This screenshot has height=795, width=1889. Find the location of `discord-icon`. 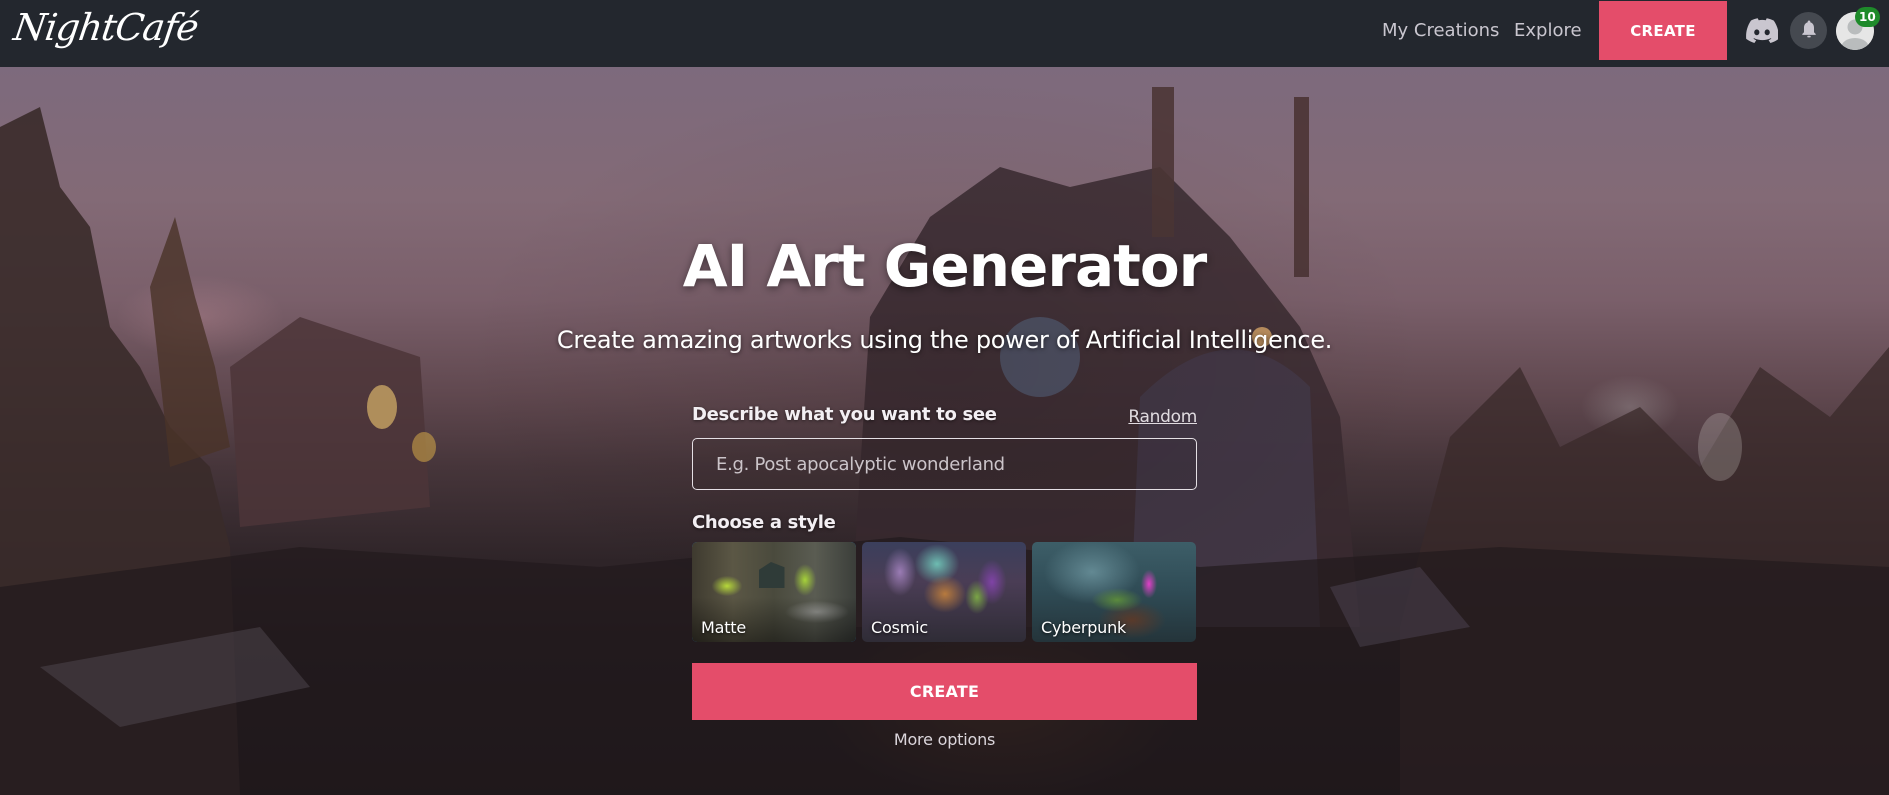

discord-icon is located at coordinates (1762, 30).